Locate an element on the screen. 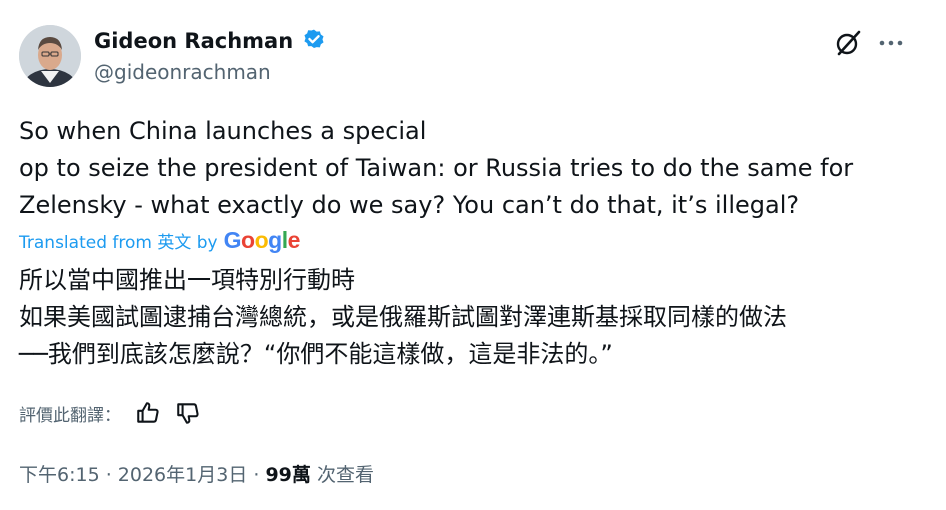  translated-text-line: 如果美國試圖逮捕台灣總統，或是俄羅斯試圖對澤連斯基採取同樣的做法 is located at coordinates (403, 317).